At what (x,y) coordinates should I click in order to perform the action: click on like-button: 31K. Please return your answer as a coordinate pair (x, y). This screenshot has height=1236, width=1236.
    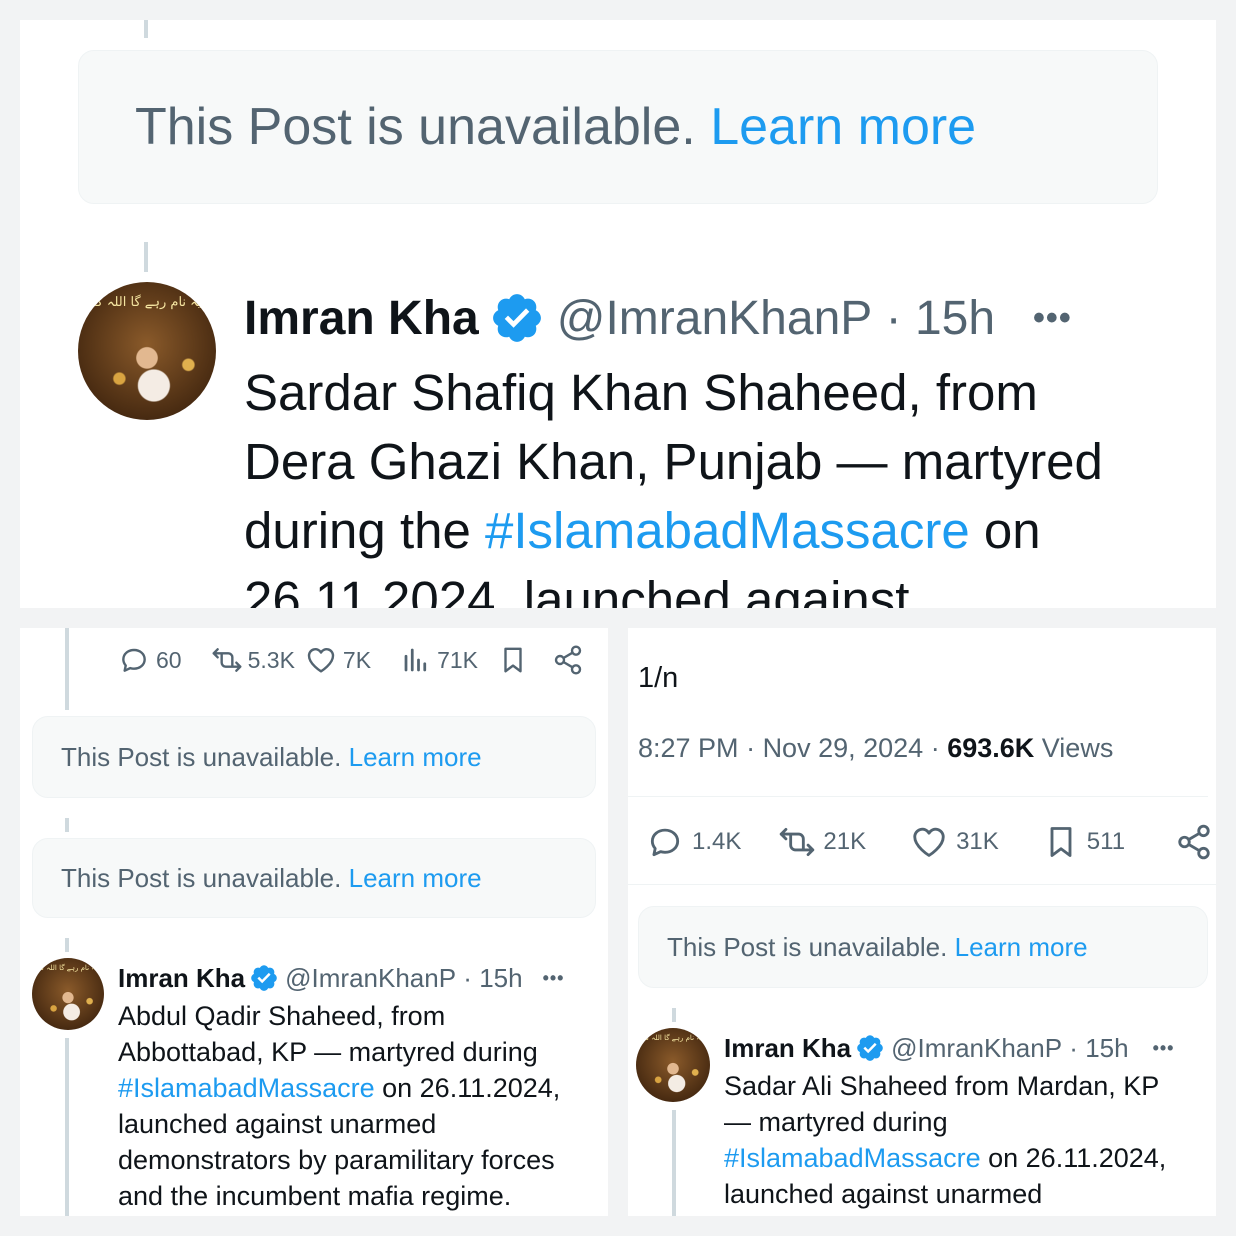
    Looking at the image, I should click on (954, 842).